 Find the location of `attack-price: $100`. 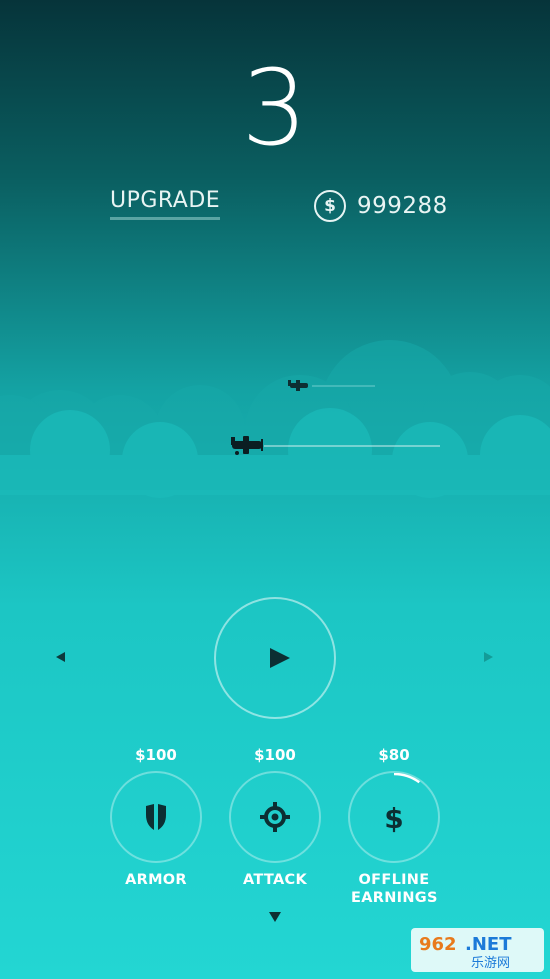

attack-price: $100 is located at coordinates (275, 755).